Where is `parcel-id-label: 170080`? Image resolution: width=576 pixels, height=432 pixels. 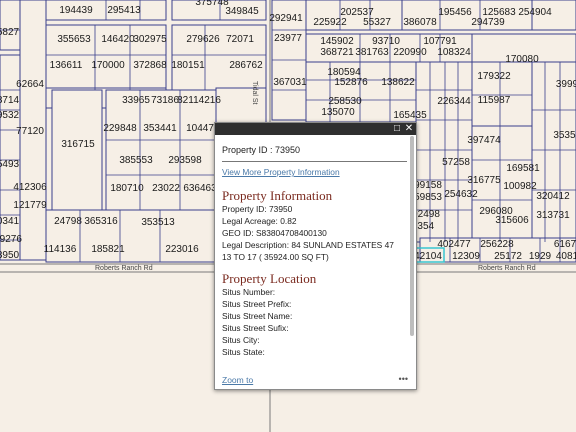
parcel-id-label: 170080 is located at coordinates (522, 59).